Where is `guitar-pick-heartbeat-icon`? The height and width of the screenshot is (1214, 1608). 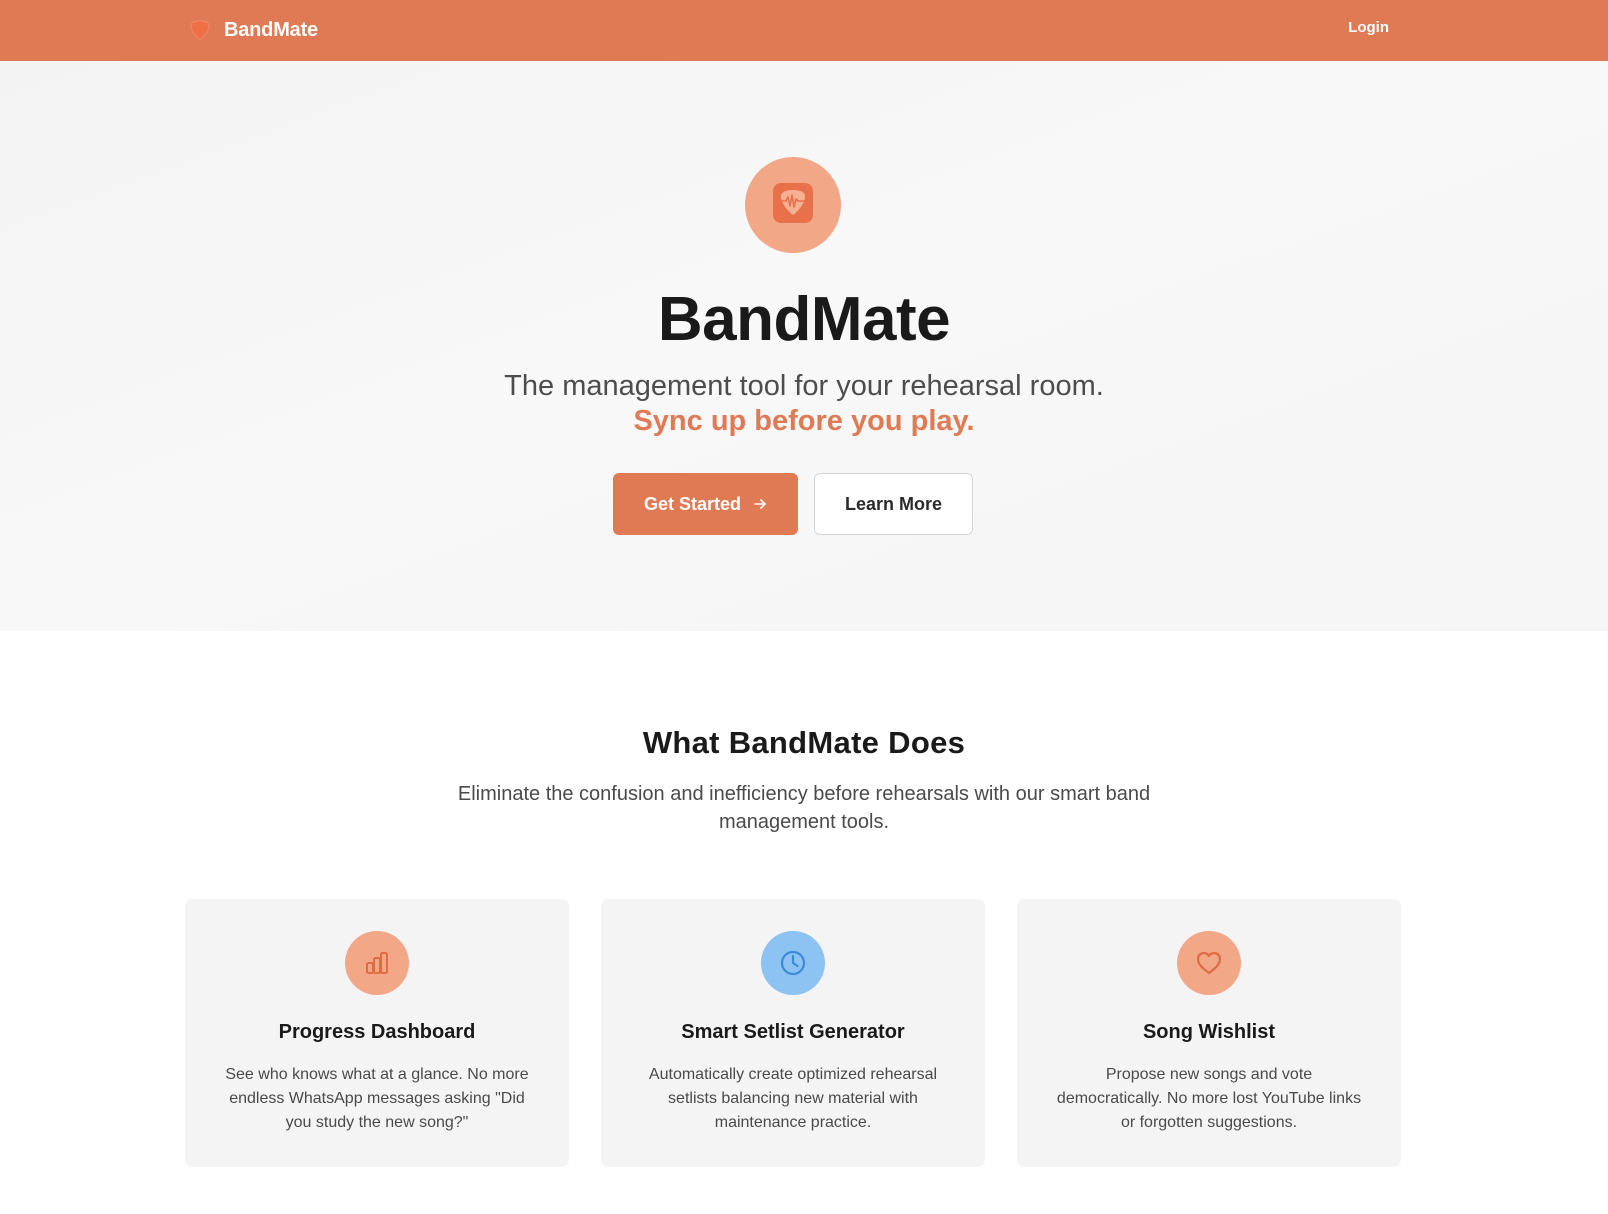
guitar-pick-heartbeat-icon is located at coordinates (793, 205).